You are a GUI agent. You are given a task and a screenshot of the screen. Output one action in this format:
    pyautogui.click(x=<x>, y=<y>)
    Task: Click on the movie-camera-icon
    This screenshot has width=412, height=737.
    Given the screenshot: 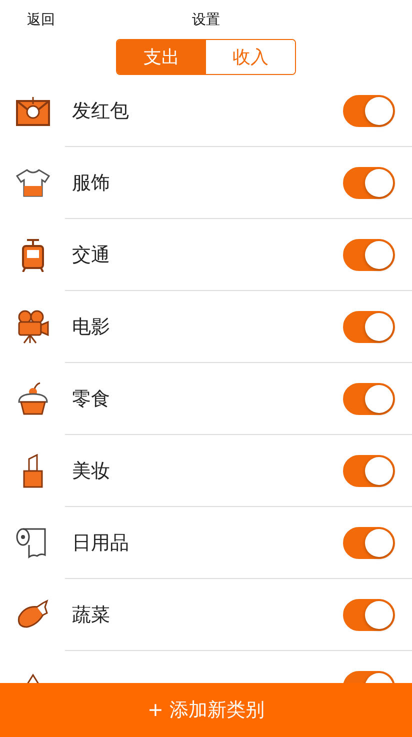 What is the action you would take?
    pyautogui.click(x=33, y=327)
    